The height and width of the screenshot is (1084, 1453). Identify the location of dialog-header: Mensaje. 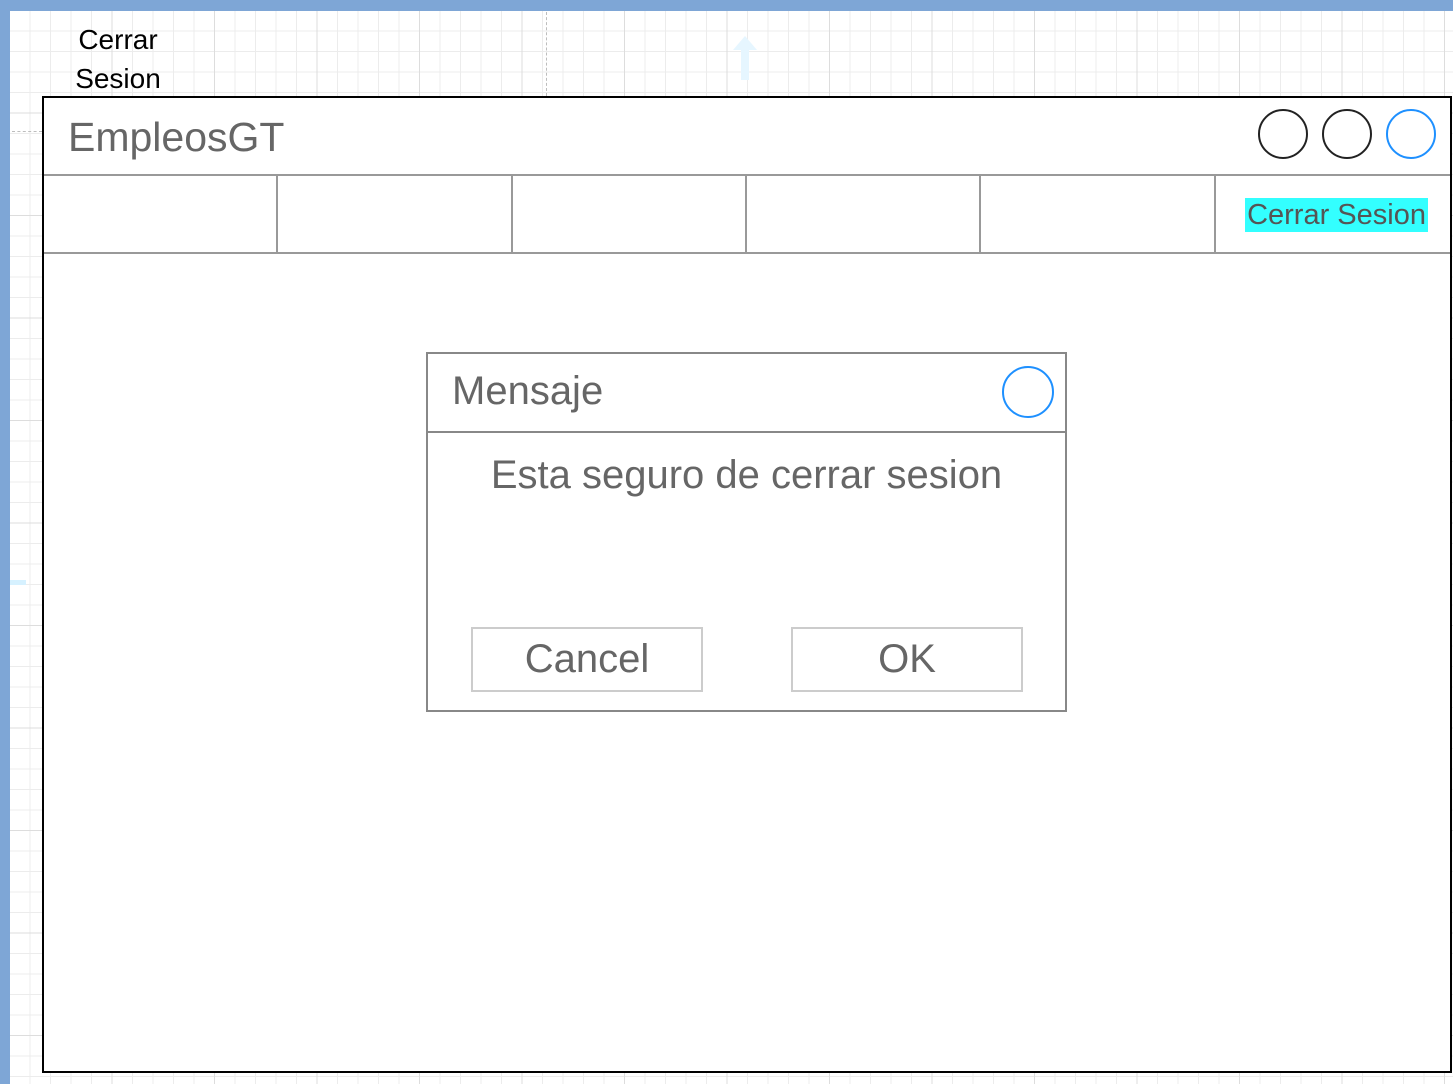
(746, 393).